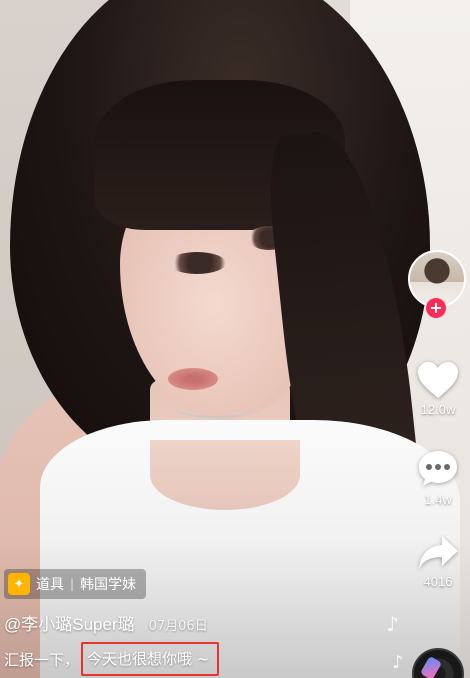 The height and width of the screenshot is (678, 470). What do you see at coordinates (42, 659) in the screenshot?
I see `caption-prefix: 汇报一下，` at bounding box center [42, 659].